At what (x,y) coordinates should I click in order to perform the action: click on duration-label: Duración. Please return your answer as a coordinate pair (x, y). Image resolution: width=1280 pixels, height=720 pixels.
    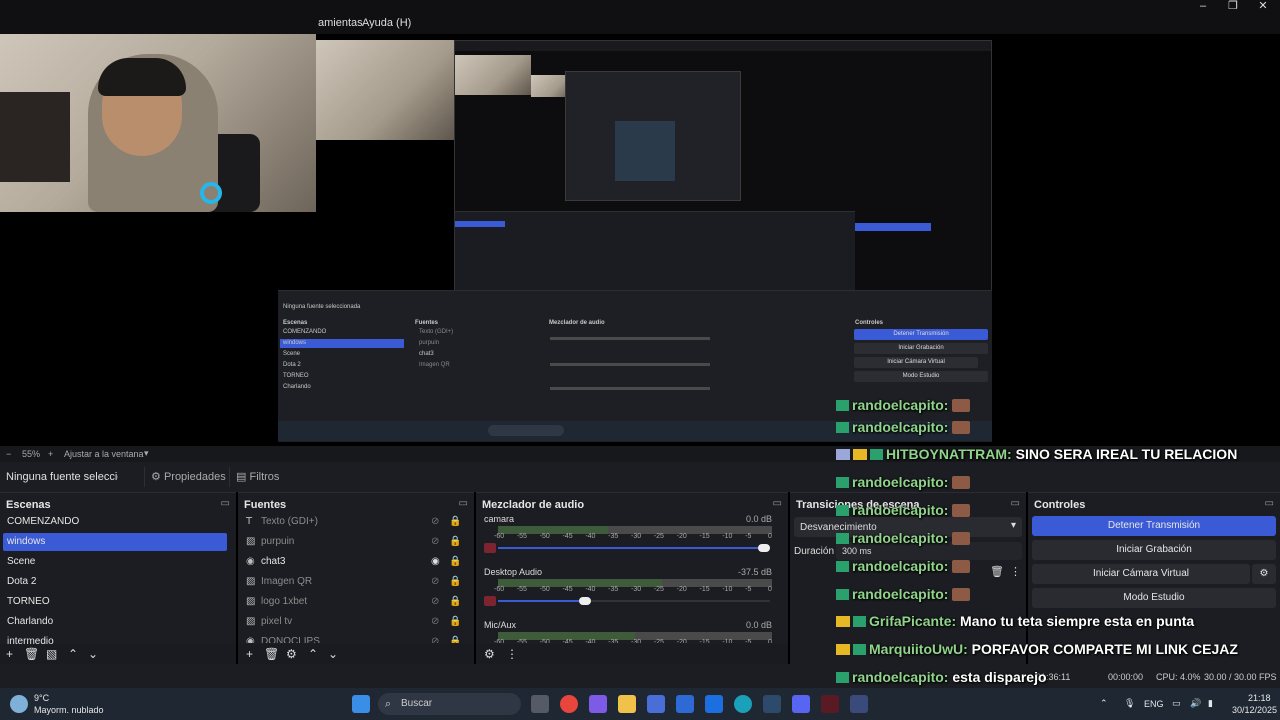
    Looking at the image, I should click on (814, 551).